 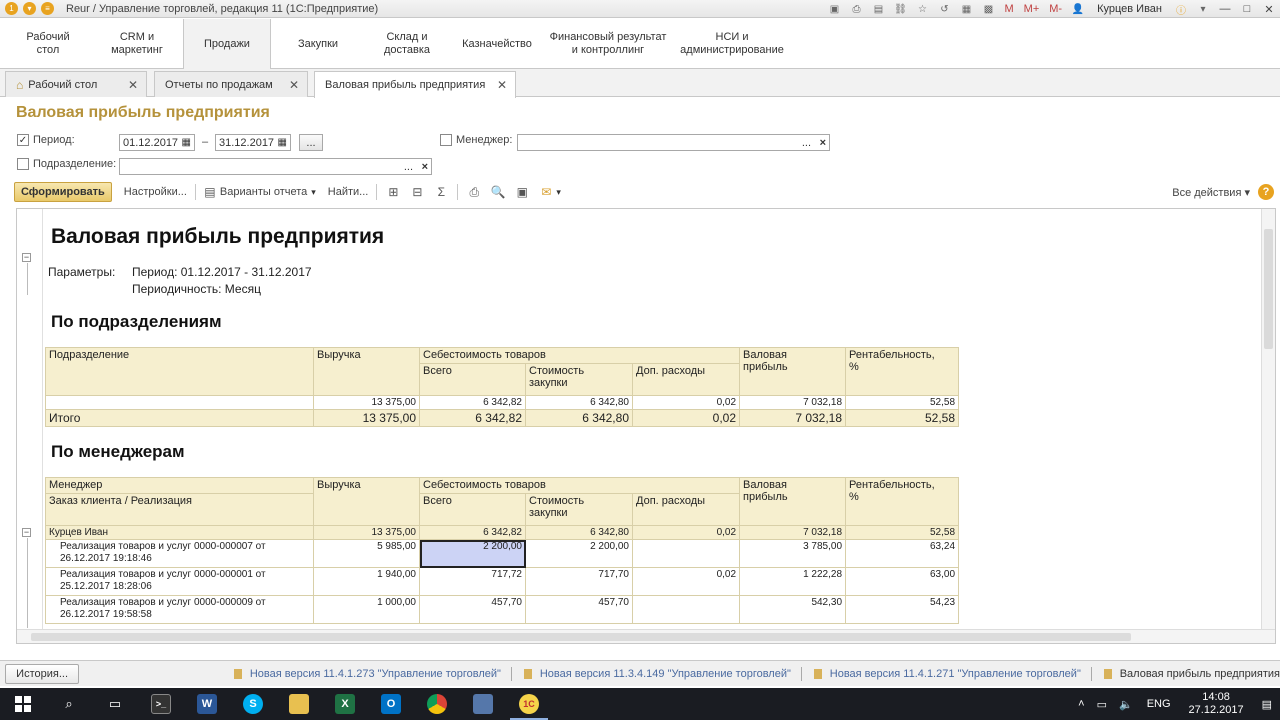 What do you see at coordinates (137, 44) in the screenshot?
I see `section-crm: CRM и маркетинг` at bounding box center [137, 44].